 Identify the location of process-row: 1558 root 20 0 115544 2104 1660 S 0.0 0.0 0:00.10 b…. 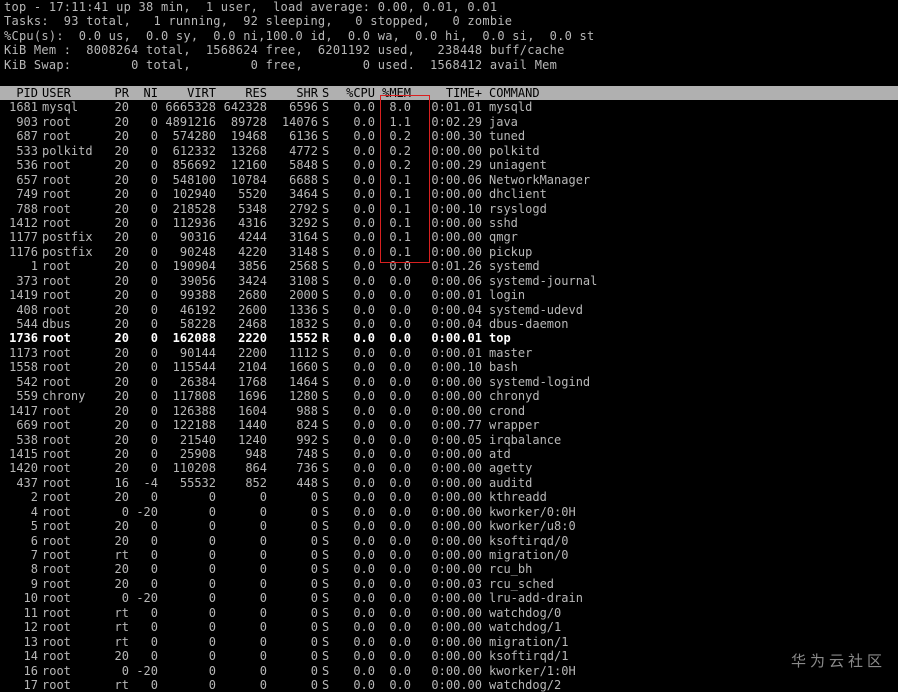
(449, 367).